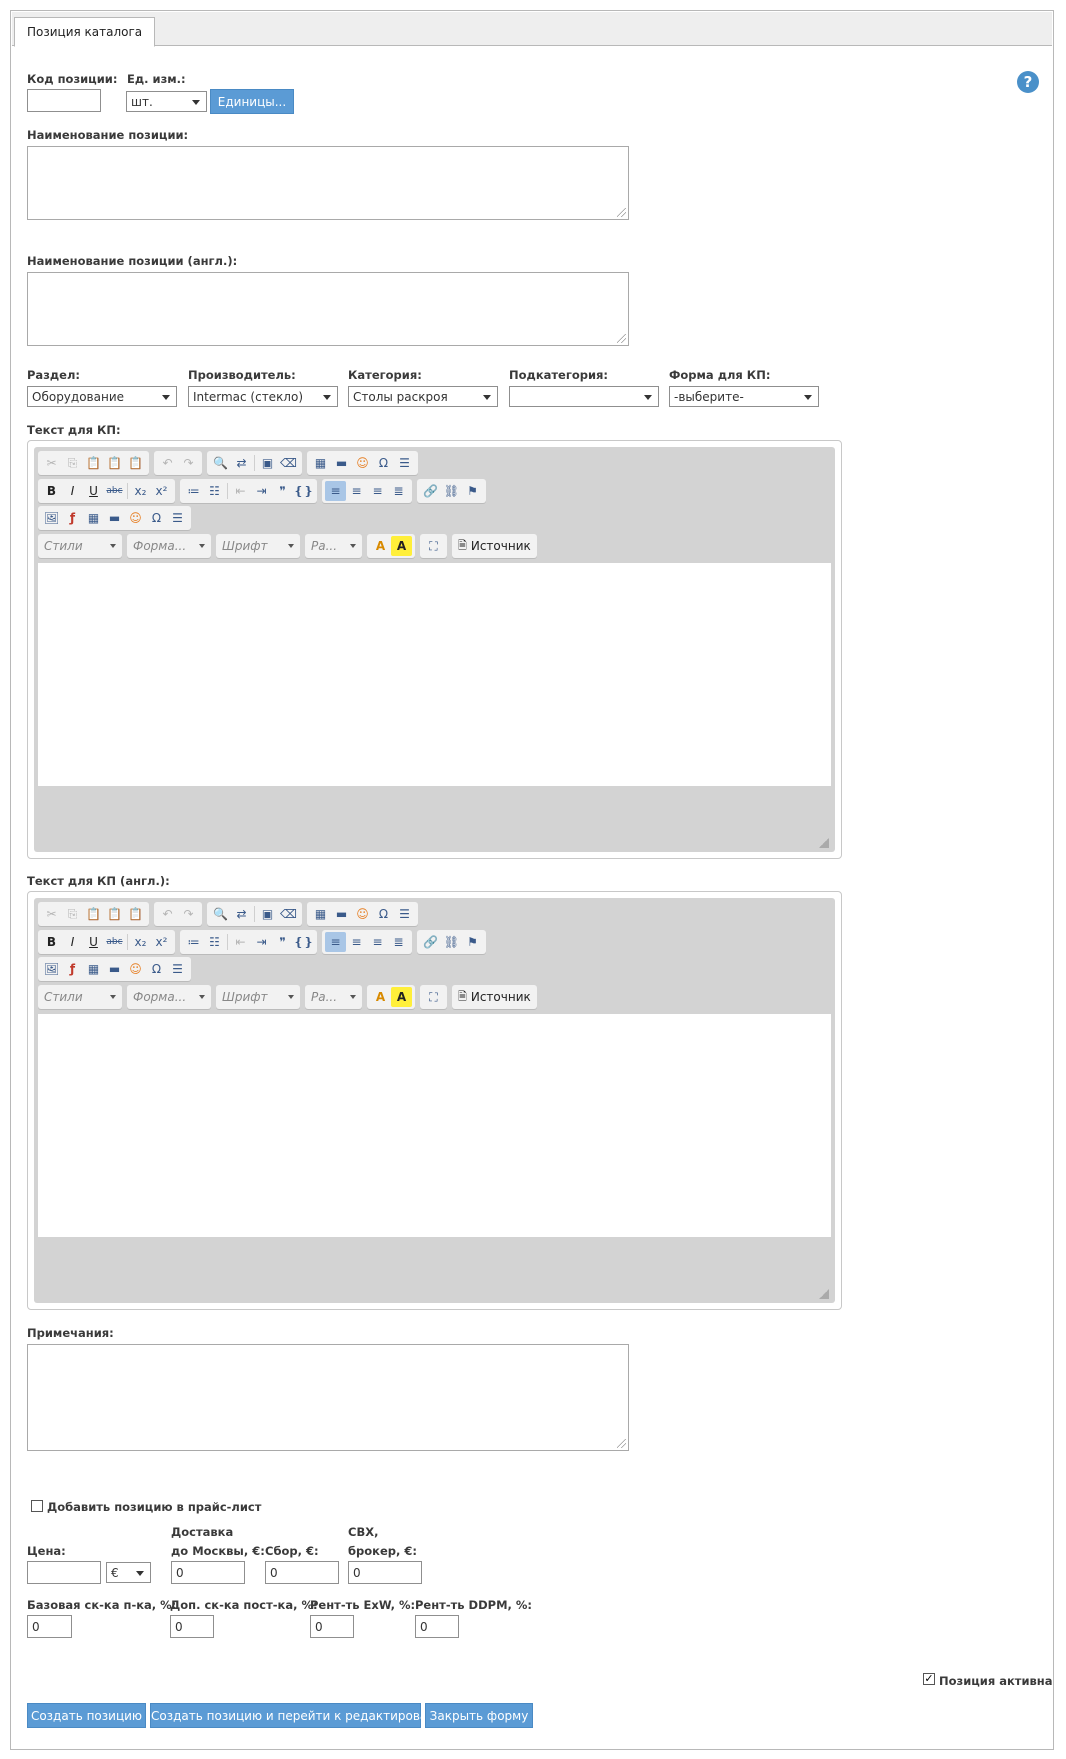 The image size is (1066, 1759). What do you see at coordinates (356, 491) in the screenshot?
I see `align-center-icon: ≡` at bounding box center [356, 491].